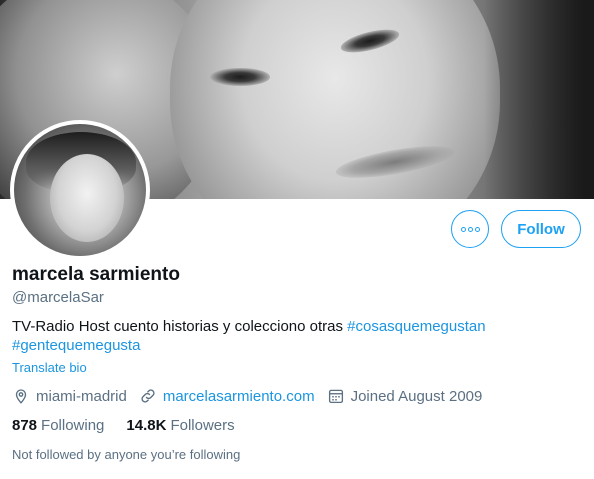 This screenshot has height=479, width=594. Describe the element at coordinates (146, 425) in the screenshot. I see `followers-count: 14.8K` at that location.